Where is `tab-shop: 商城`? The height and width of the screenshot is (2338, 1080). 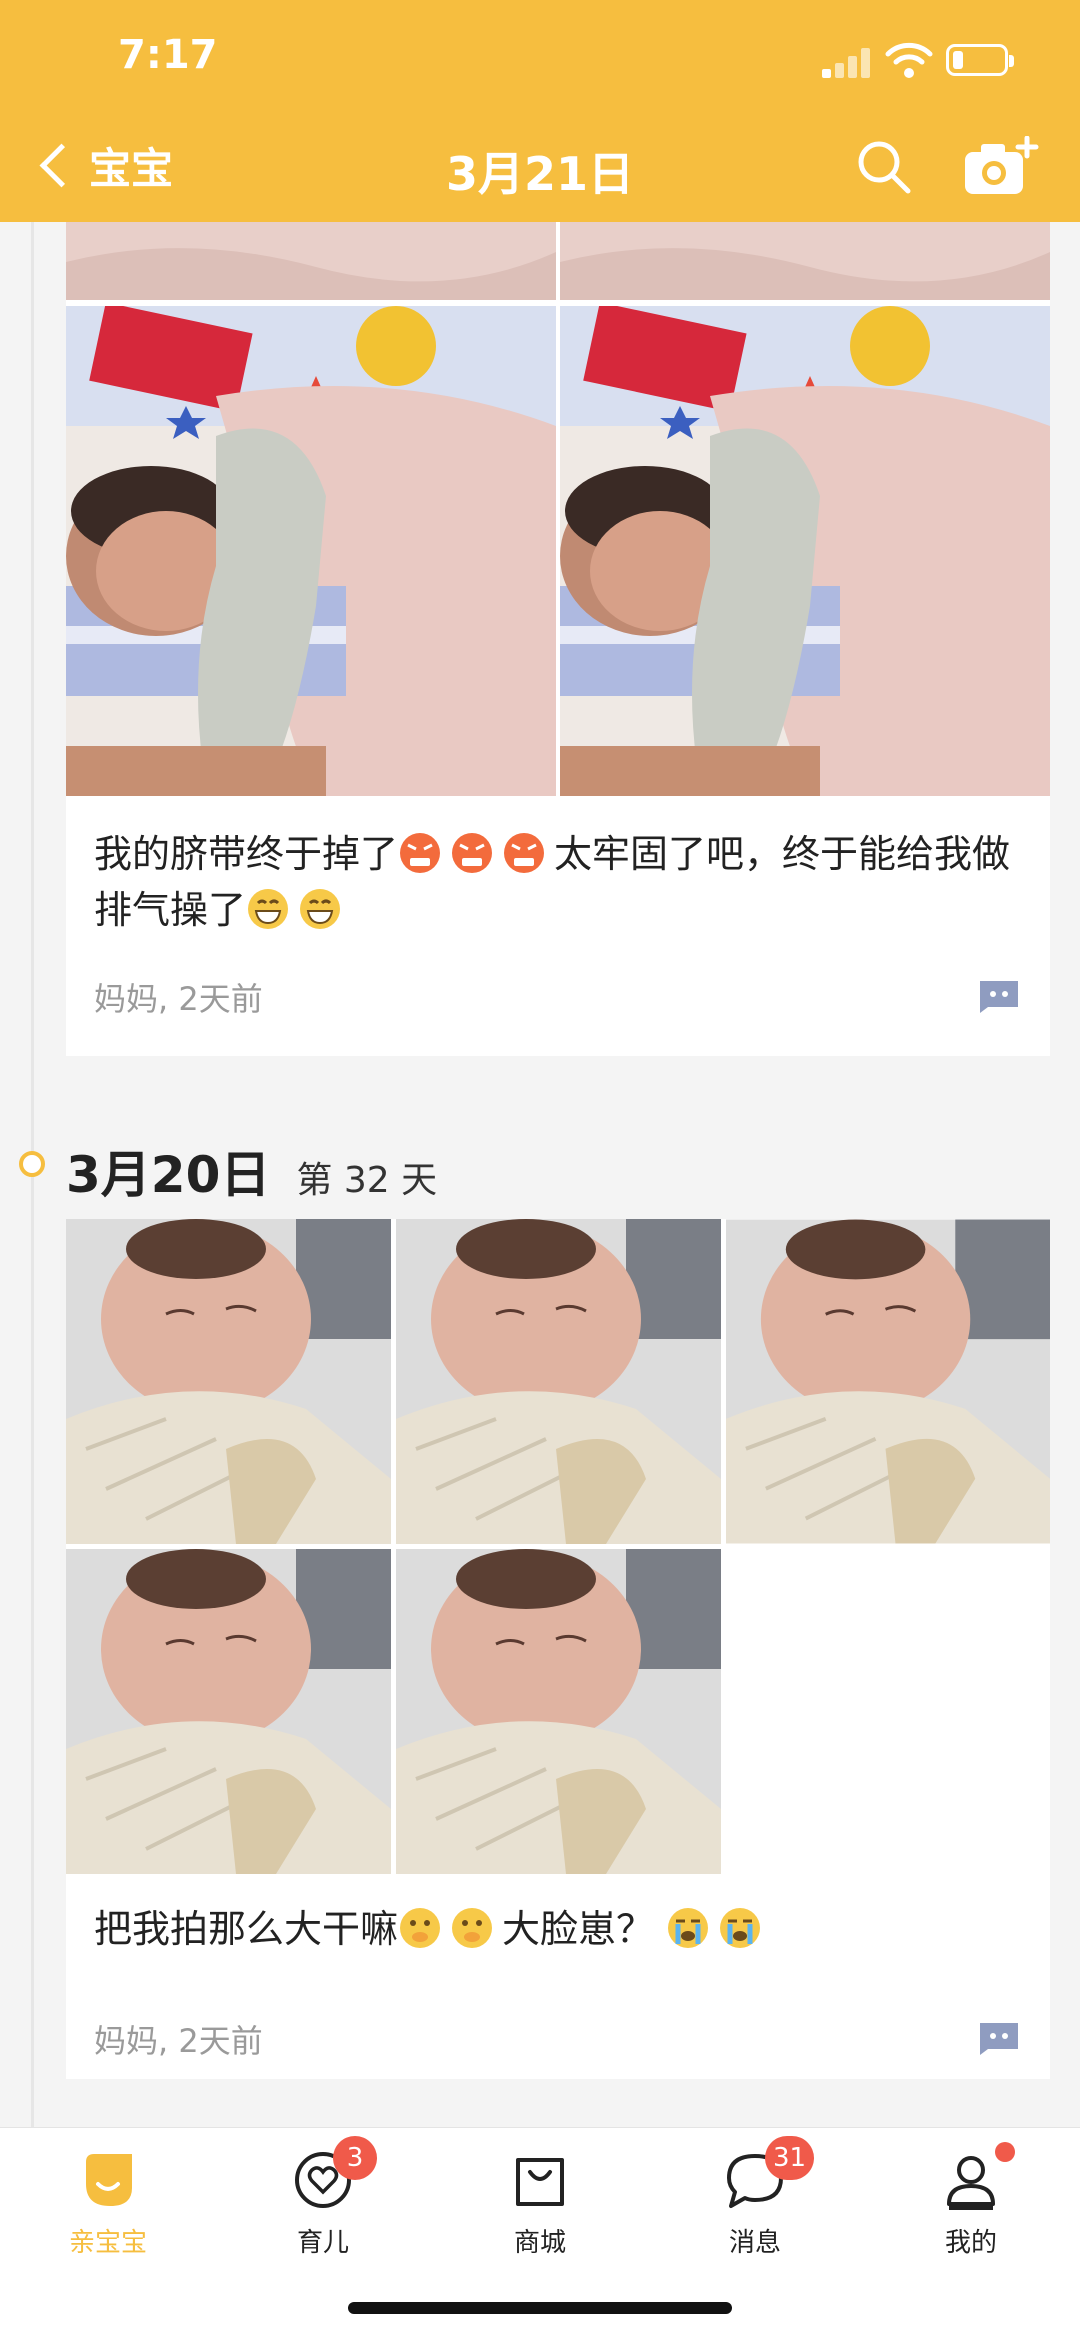 tab-shop: 商城 is located at coordinates (540, 2203).